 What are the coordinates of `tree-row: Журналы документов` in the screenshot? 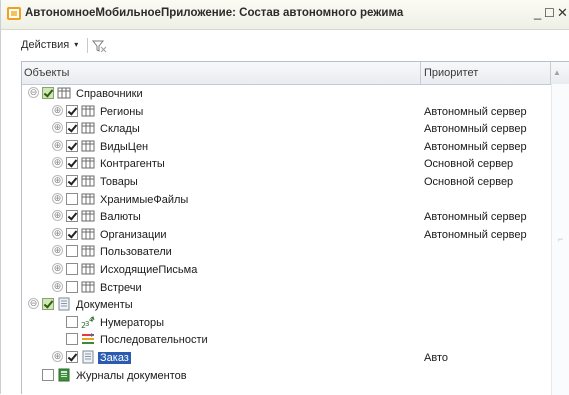 It's located at (286, 376).